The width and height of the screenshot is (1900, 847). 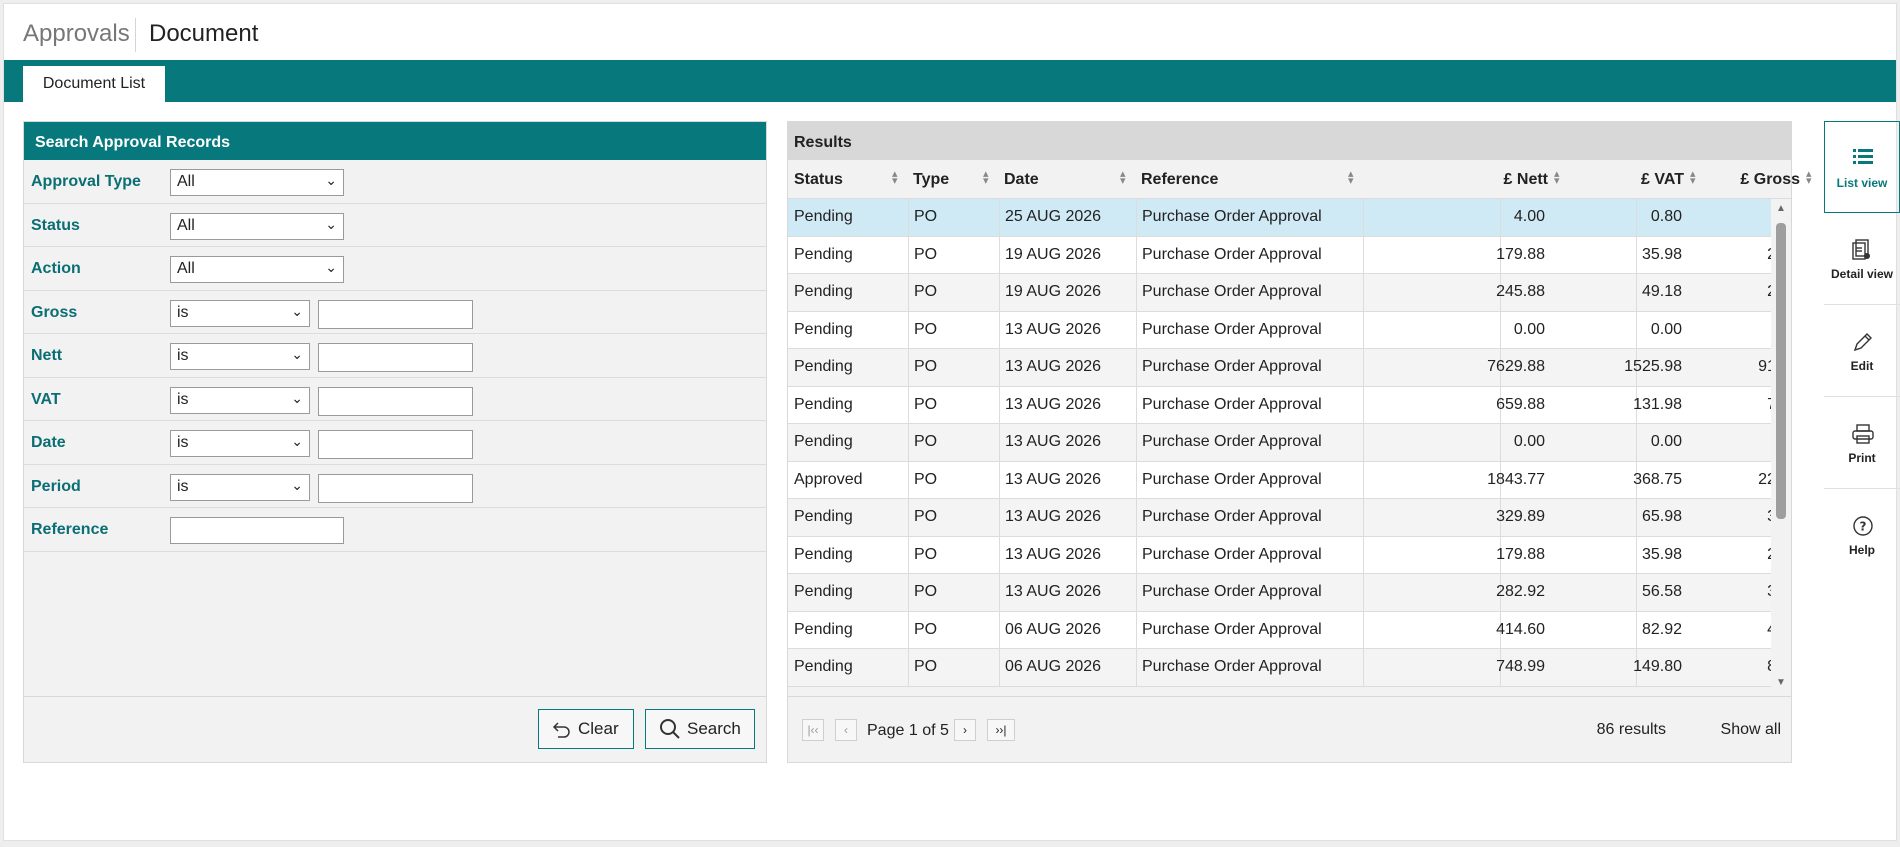 I want to click on page-header: Approvals Document, so click(x=950, y=32).